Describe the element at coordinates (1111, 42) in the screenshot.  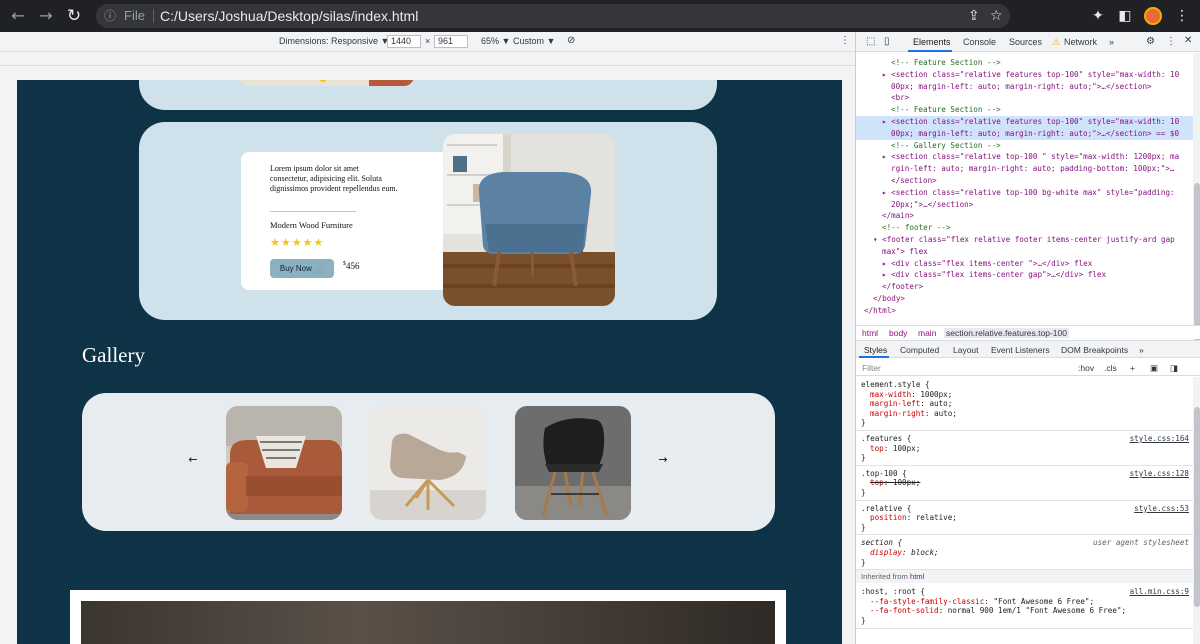
I see `more-tabs-button: »` at that location.